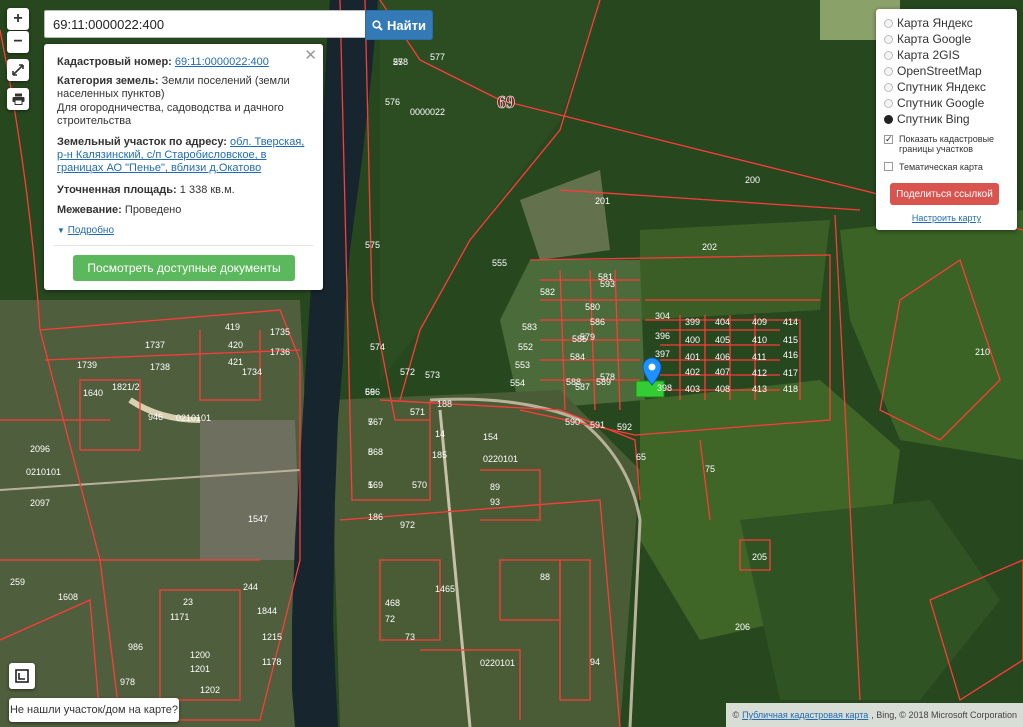 The height and width of the screenshot is (727, 1023). I want to click on layer-option: Спутник Bing, so click(927, 119).